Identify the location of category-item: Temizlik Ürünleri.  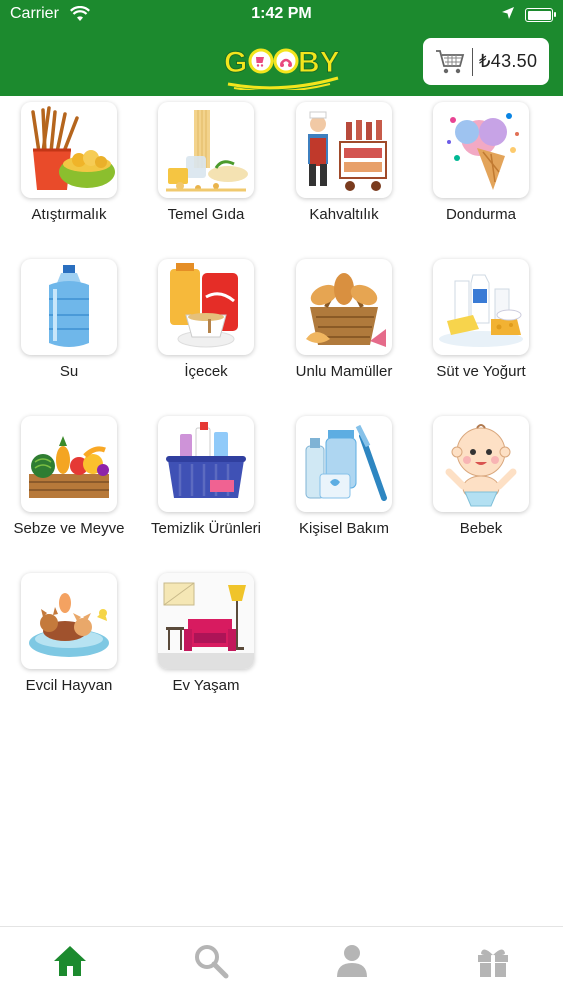
(206, 480).